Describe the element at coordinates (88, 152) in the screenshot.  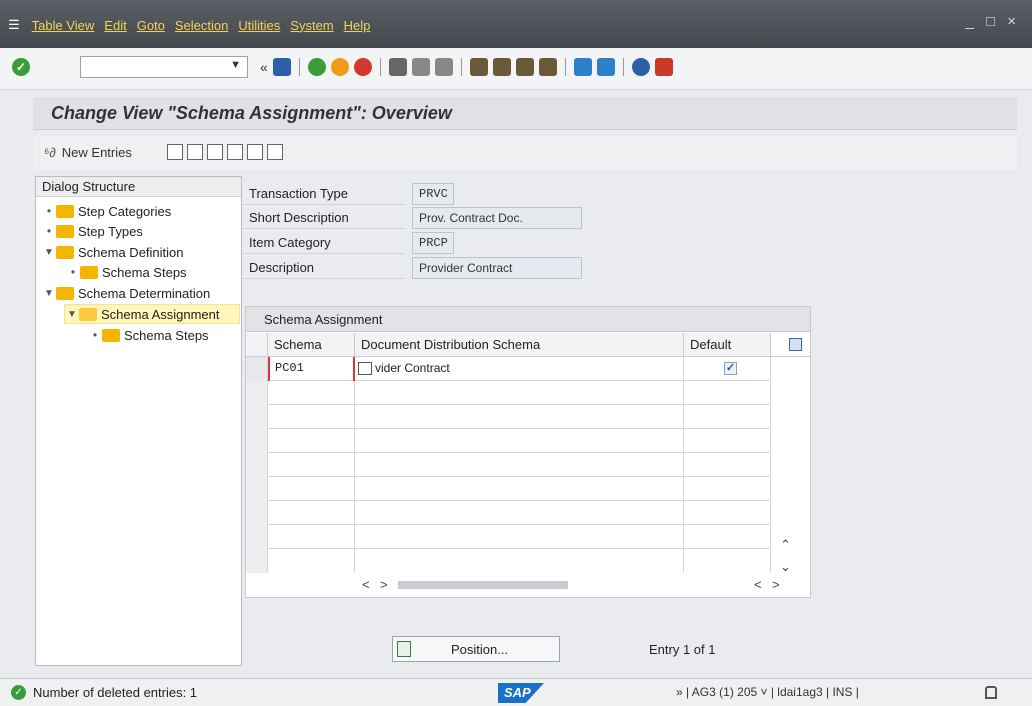
I see `new-entries-button: ⁶∂ New Entries` at that location.